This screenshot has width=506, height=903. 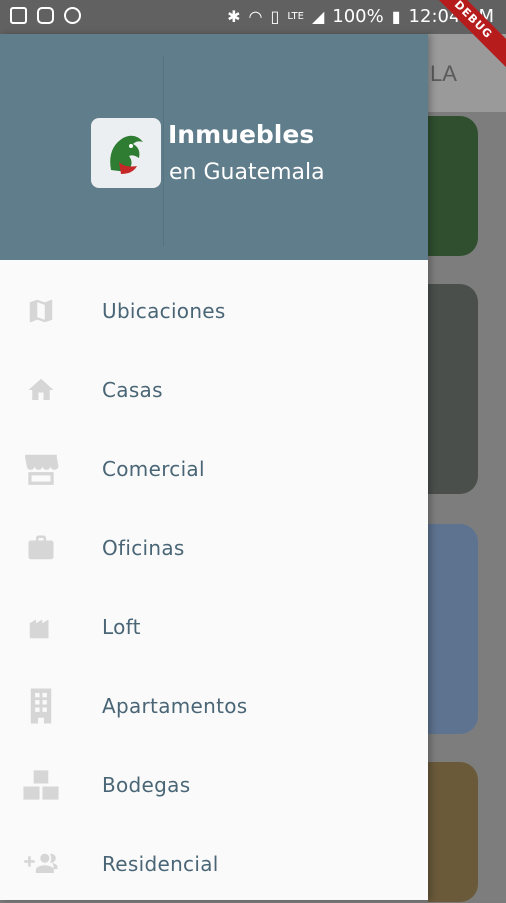 I want to click on menu-item-residencial: Residencial, so click(x=214, y=863).